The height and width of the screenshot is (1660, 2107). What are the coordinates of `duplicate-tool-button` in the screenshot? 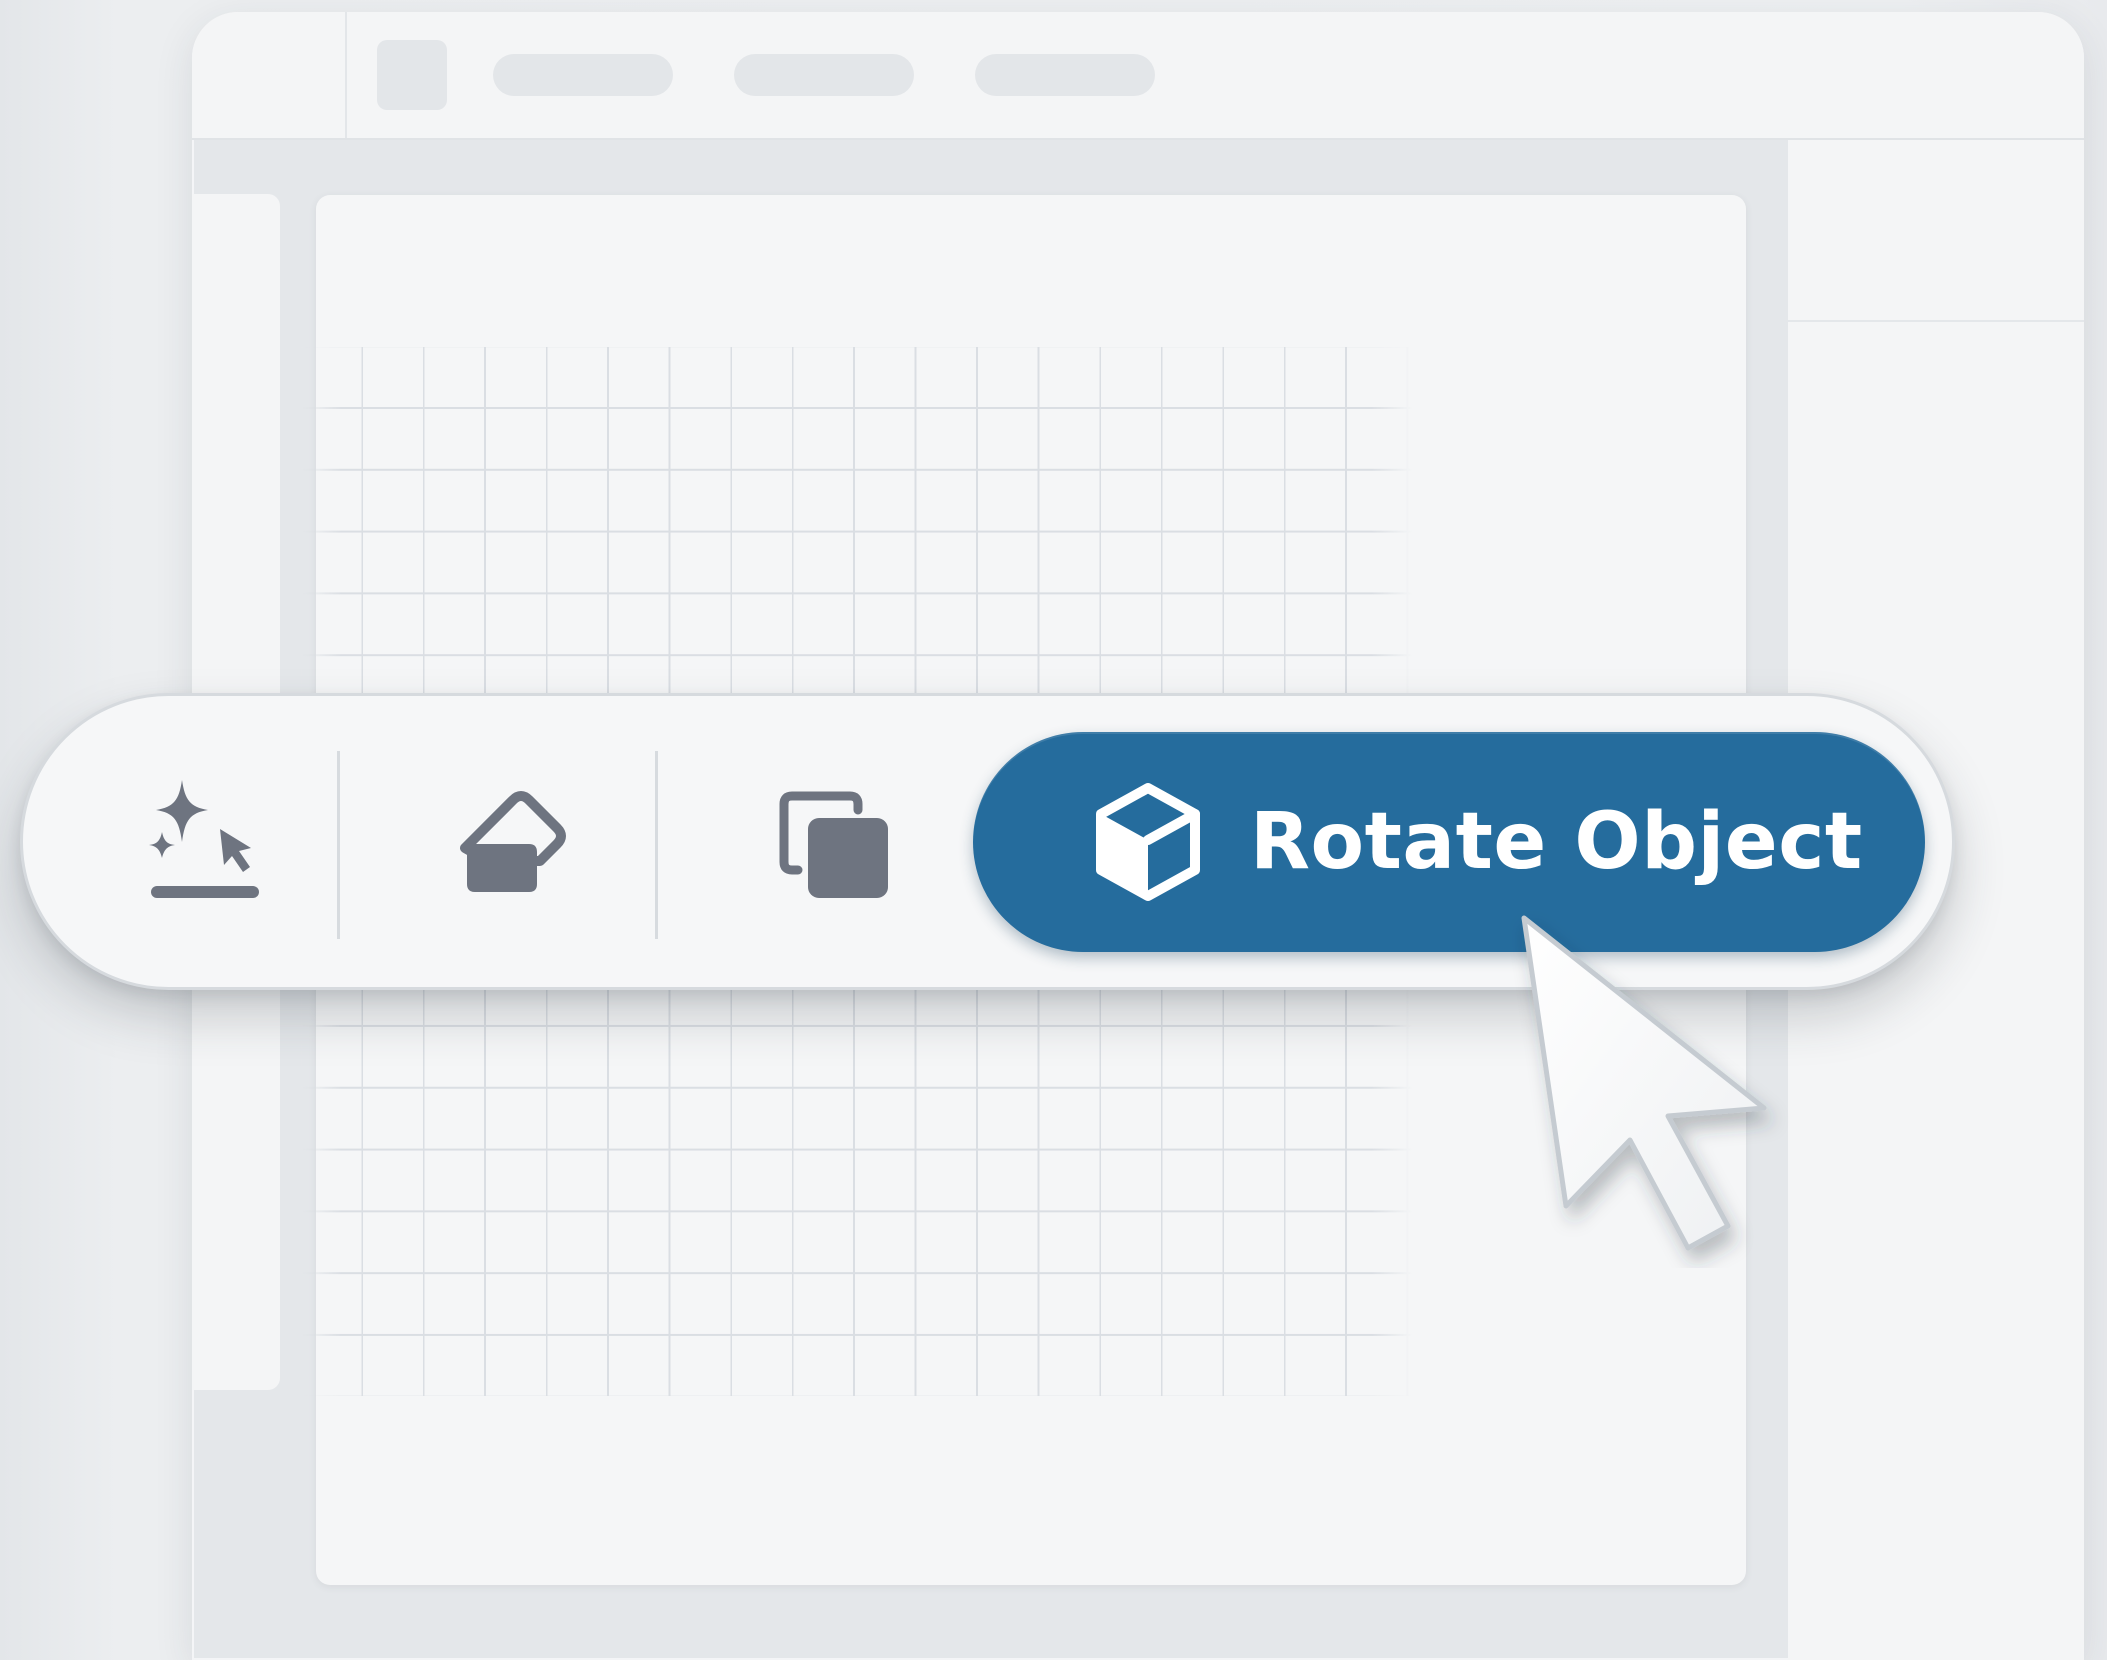 It's located at (833, 841).